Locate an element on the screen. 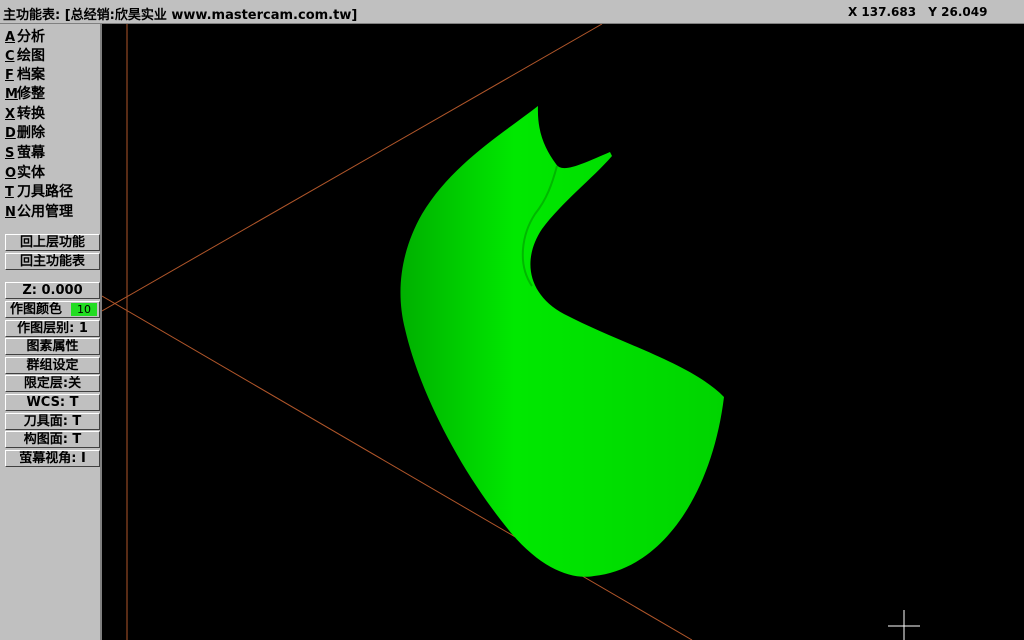 This screenshot has height=640, width=1024. color-label: 作图颜色 is located at coordinates (36, 309).